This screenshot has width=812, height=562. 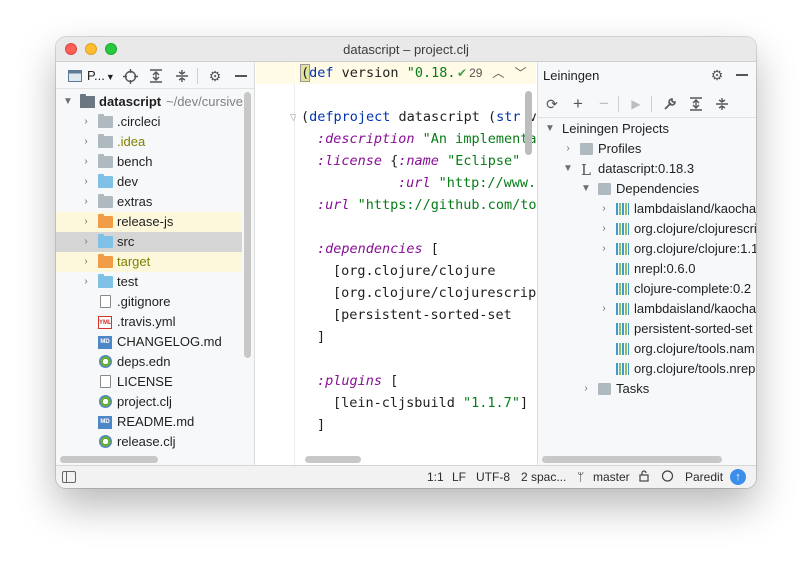 What do you see at coordinates (647, 129) in the screenshot?
I see `lein-item-projects: ▼ Leiningen Projects` at bounding box center [647, 129].